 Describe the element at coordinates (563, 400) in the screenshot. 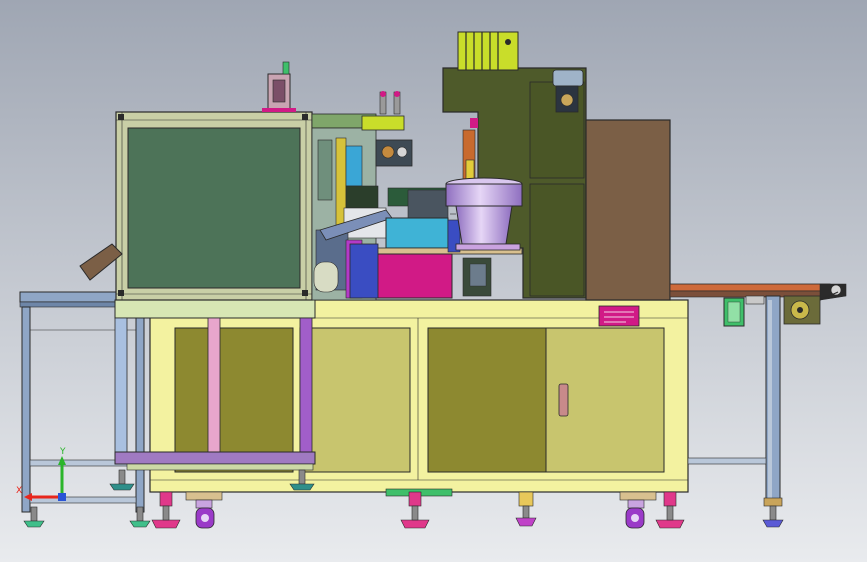

I see `door-handle` at that location.